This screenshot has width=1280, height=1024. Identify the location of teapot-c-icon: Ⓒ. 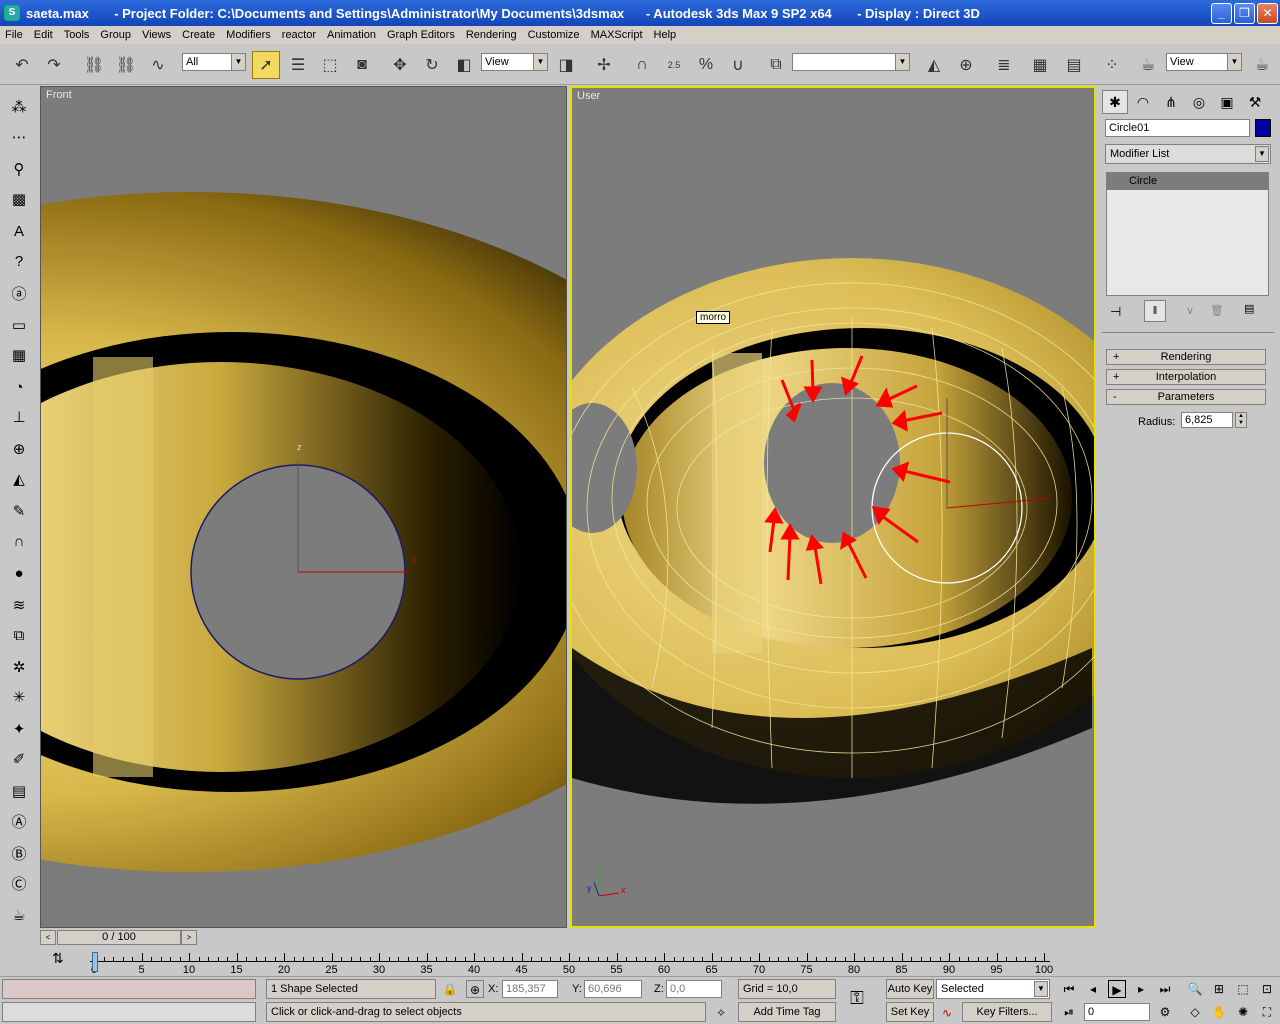
(19, 883).